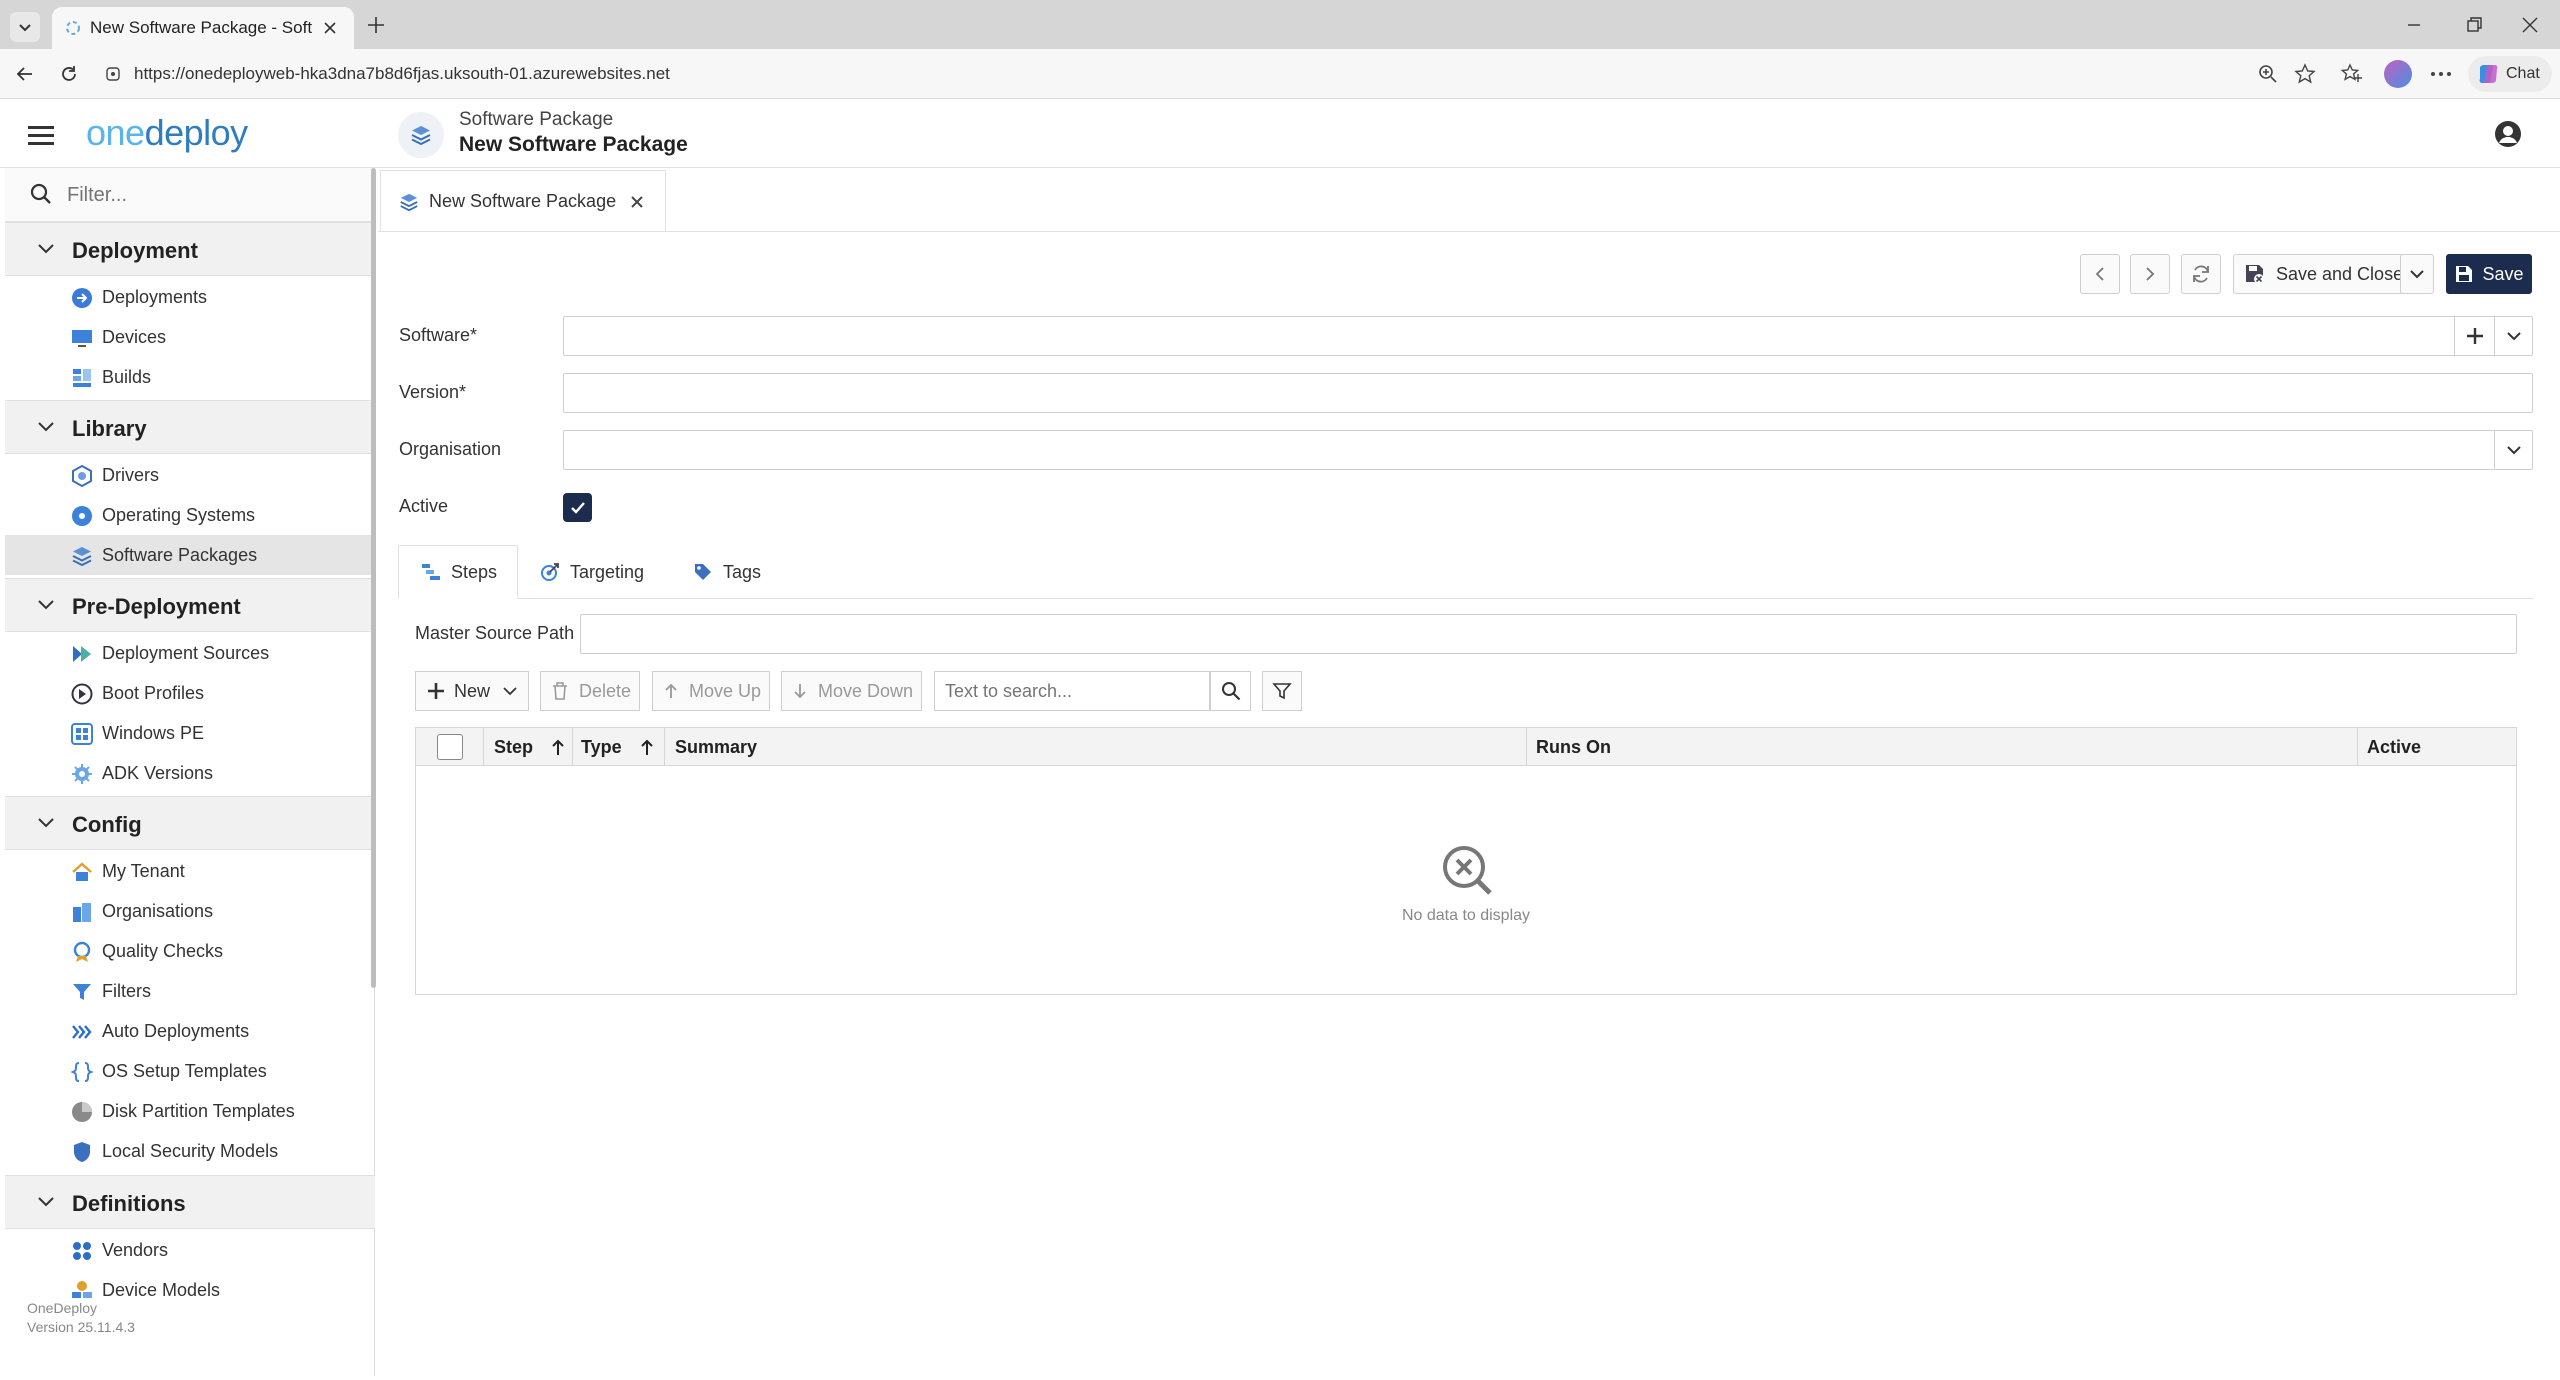  I want to click on zoom-icon, so click(2268, 74).